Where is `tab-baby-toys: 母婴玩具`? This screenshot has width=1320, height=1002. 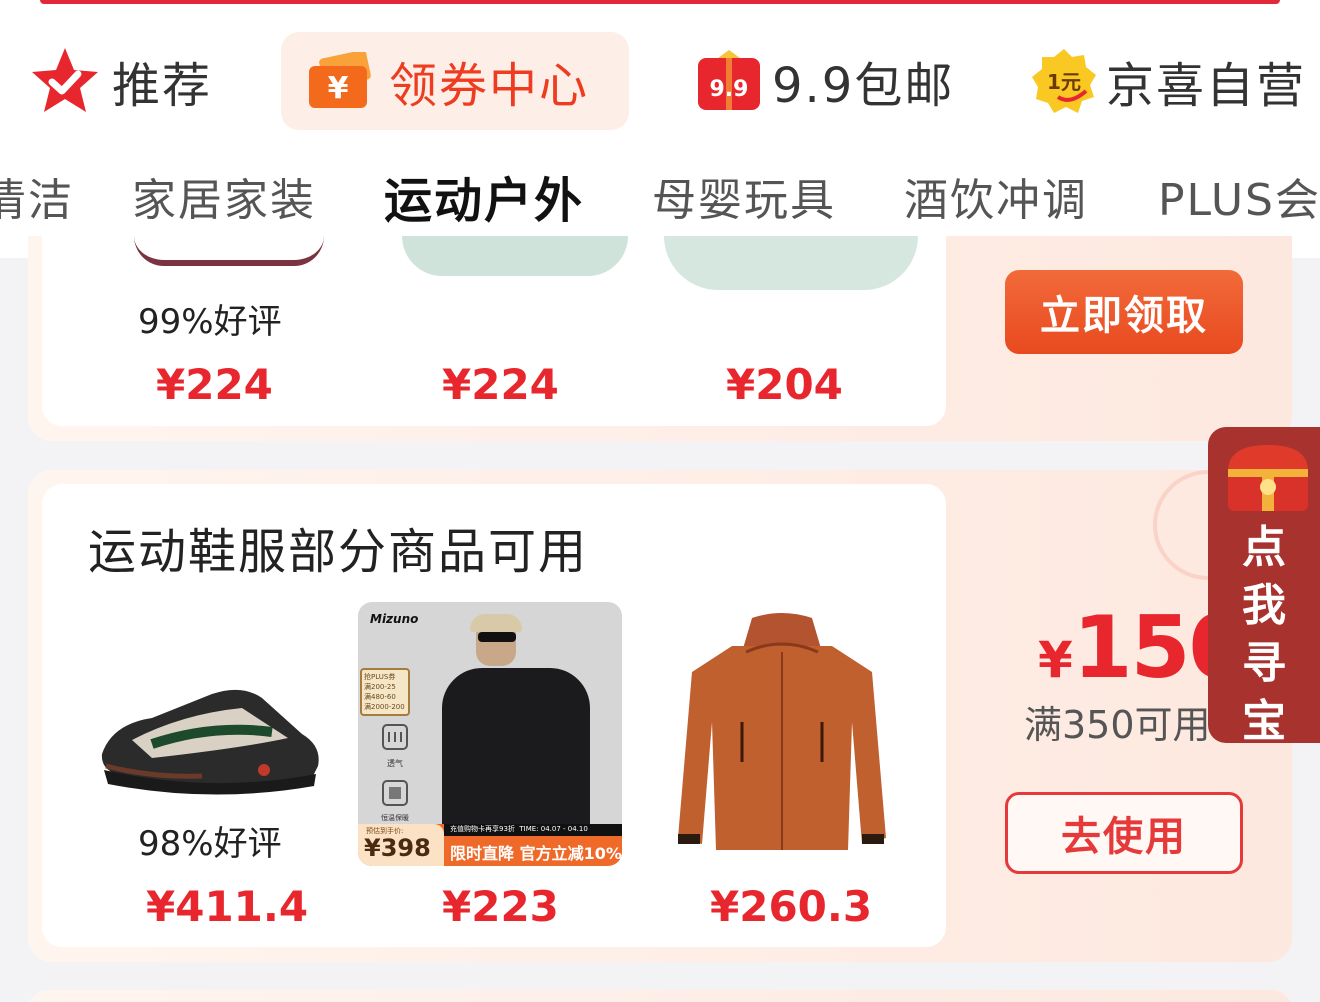 tab-baby-toys: 母婴玩具 is located at coordinates (744, 201).